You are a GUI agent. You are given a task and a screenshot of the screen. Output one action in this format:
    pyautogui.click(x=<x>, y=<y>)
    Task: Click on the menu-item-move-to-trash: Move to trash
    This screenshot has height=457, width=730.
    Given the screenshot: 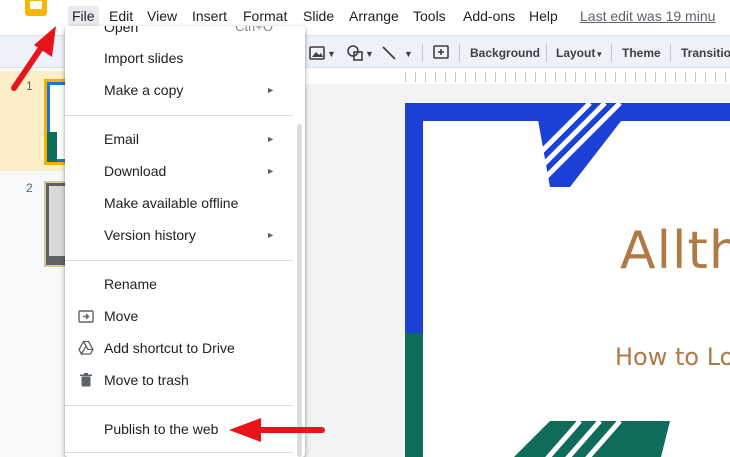 What is the action you would take?
    pyautogui.click(x=179, y=380)
    